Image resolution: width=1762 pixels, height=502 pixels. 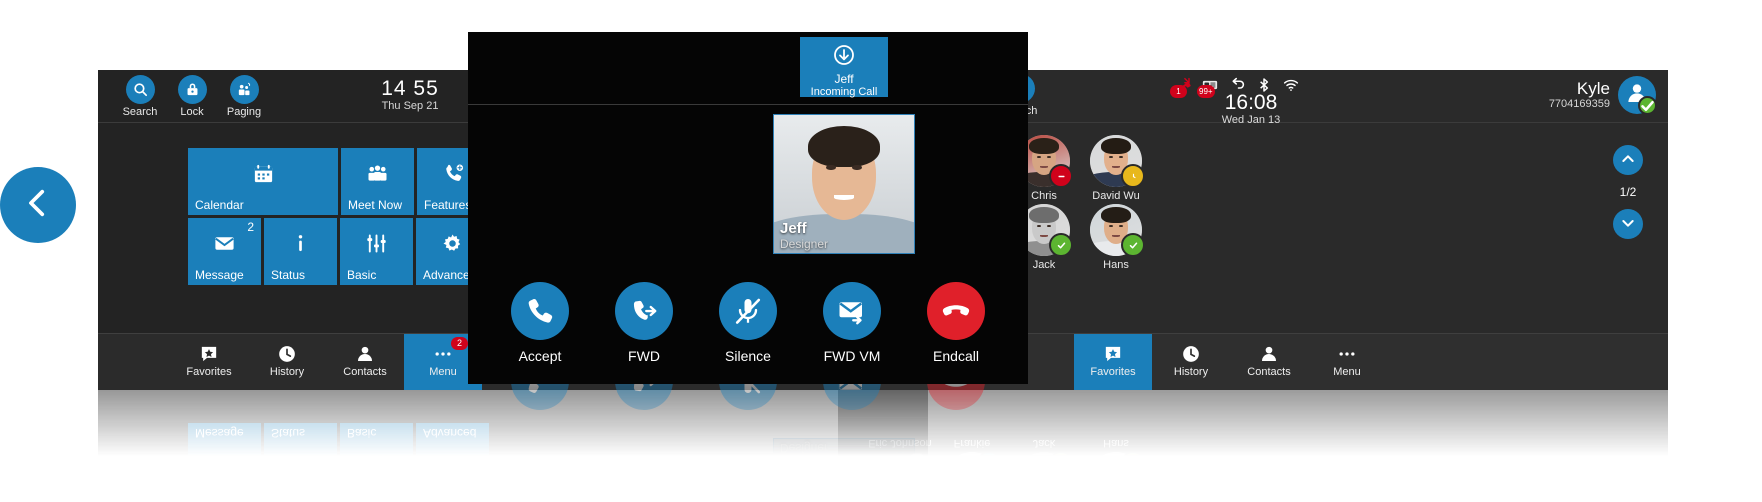 What do you see at coordinates (1191, 354) in the screenshot?
I see `clock-icon` at bounding box center [1191, 354].